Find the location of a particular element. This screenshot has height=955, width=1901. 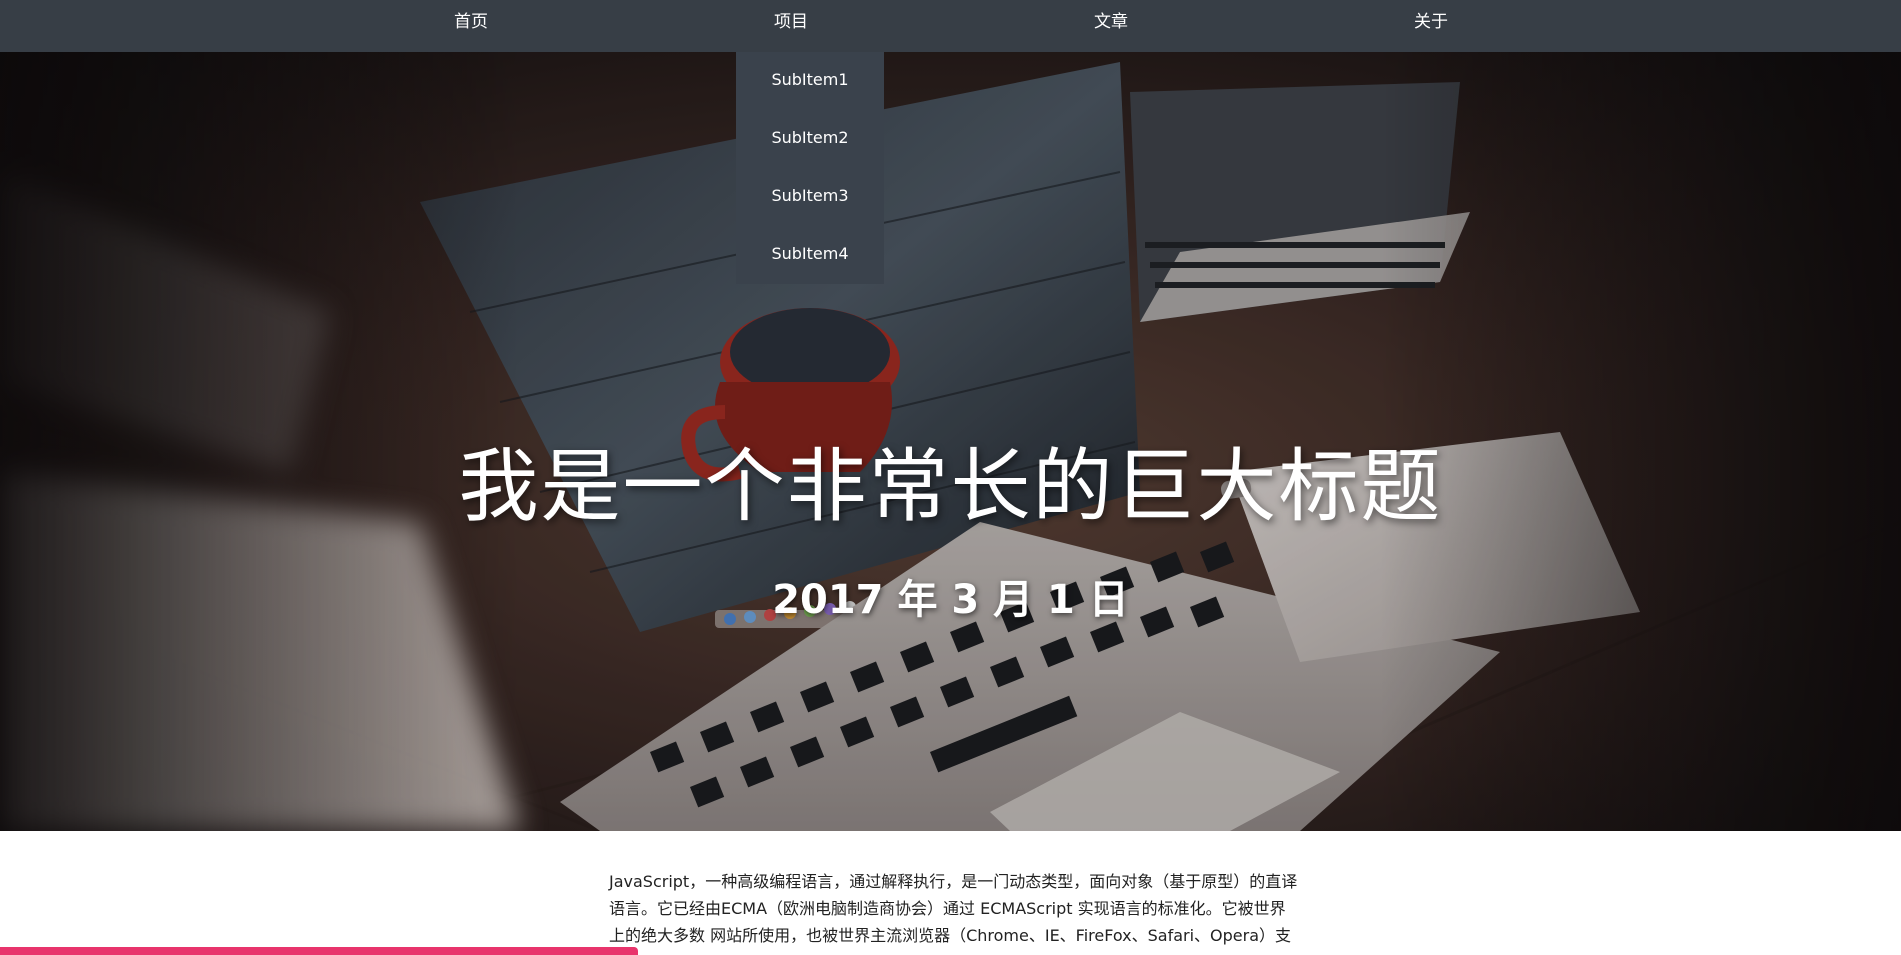

hero-date: 2017 年 3 月 1 日 is located at coordinates (950, 600).